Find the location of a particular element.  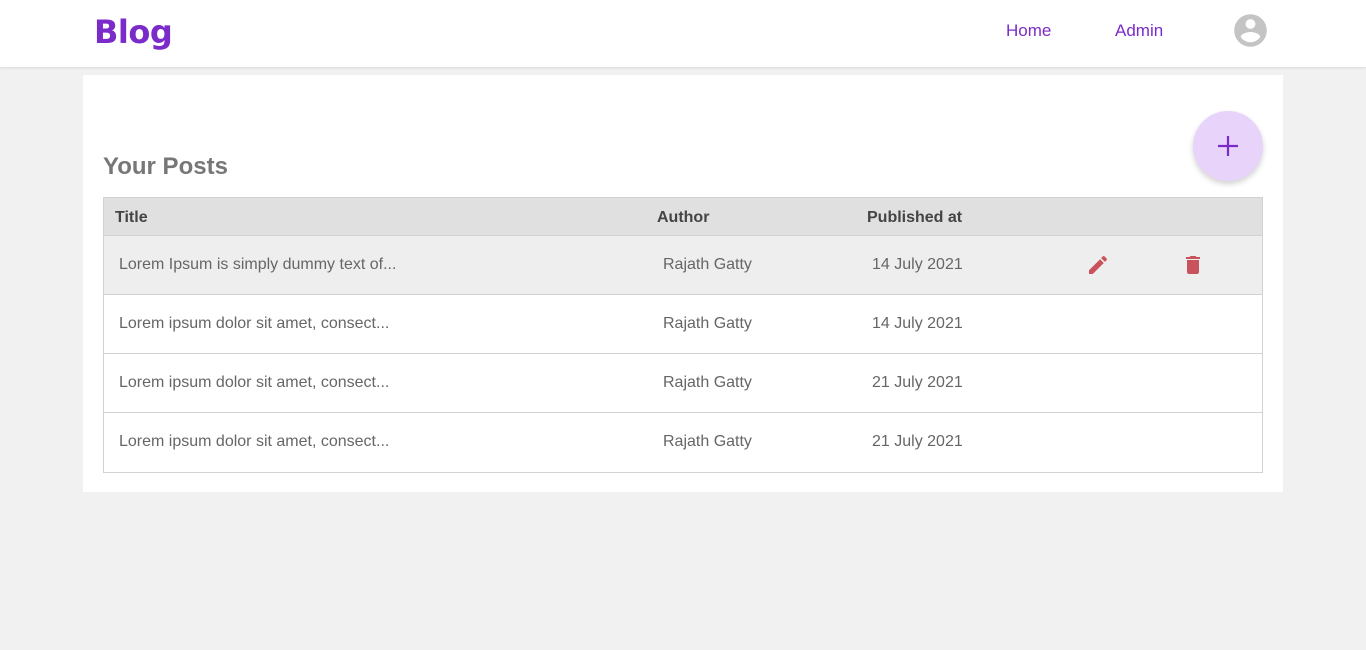

trash-icon is located at coordinates (1193, 265).